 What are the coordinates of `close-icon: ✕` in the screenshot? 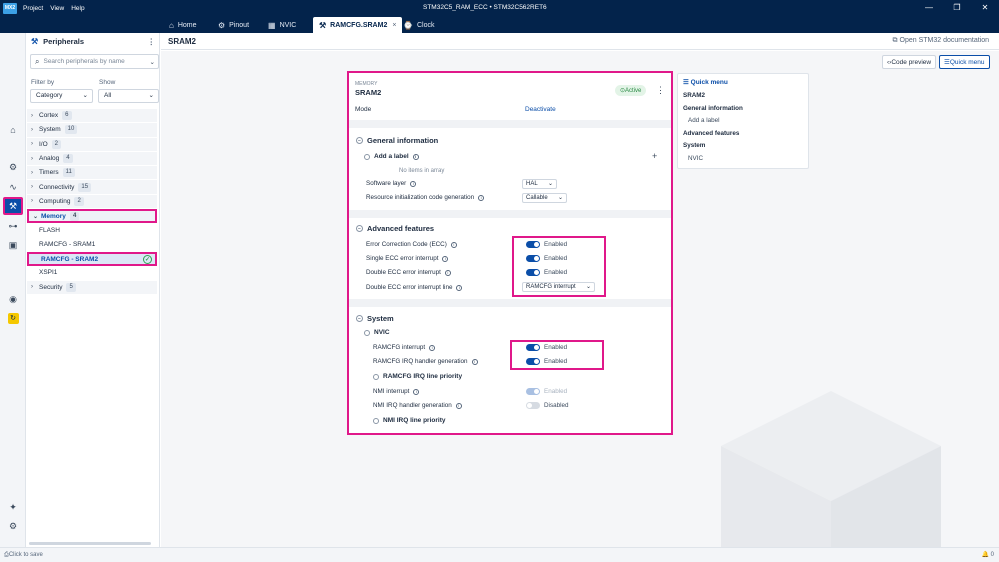 It's located at (985, 8).